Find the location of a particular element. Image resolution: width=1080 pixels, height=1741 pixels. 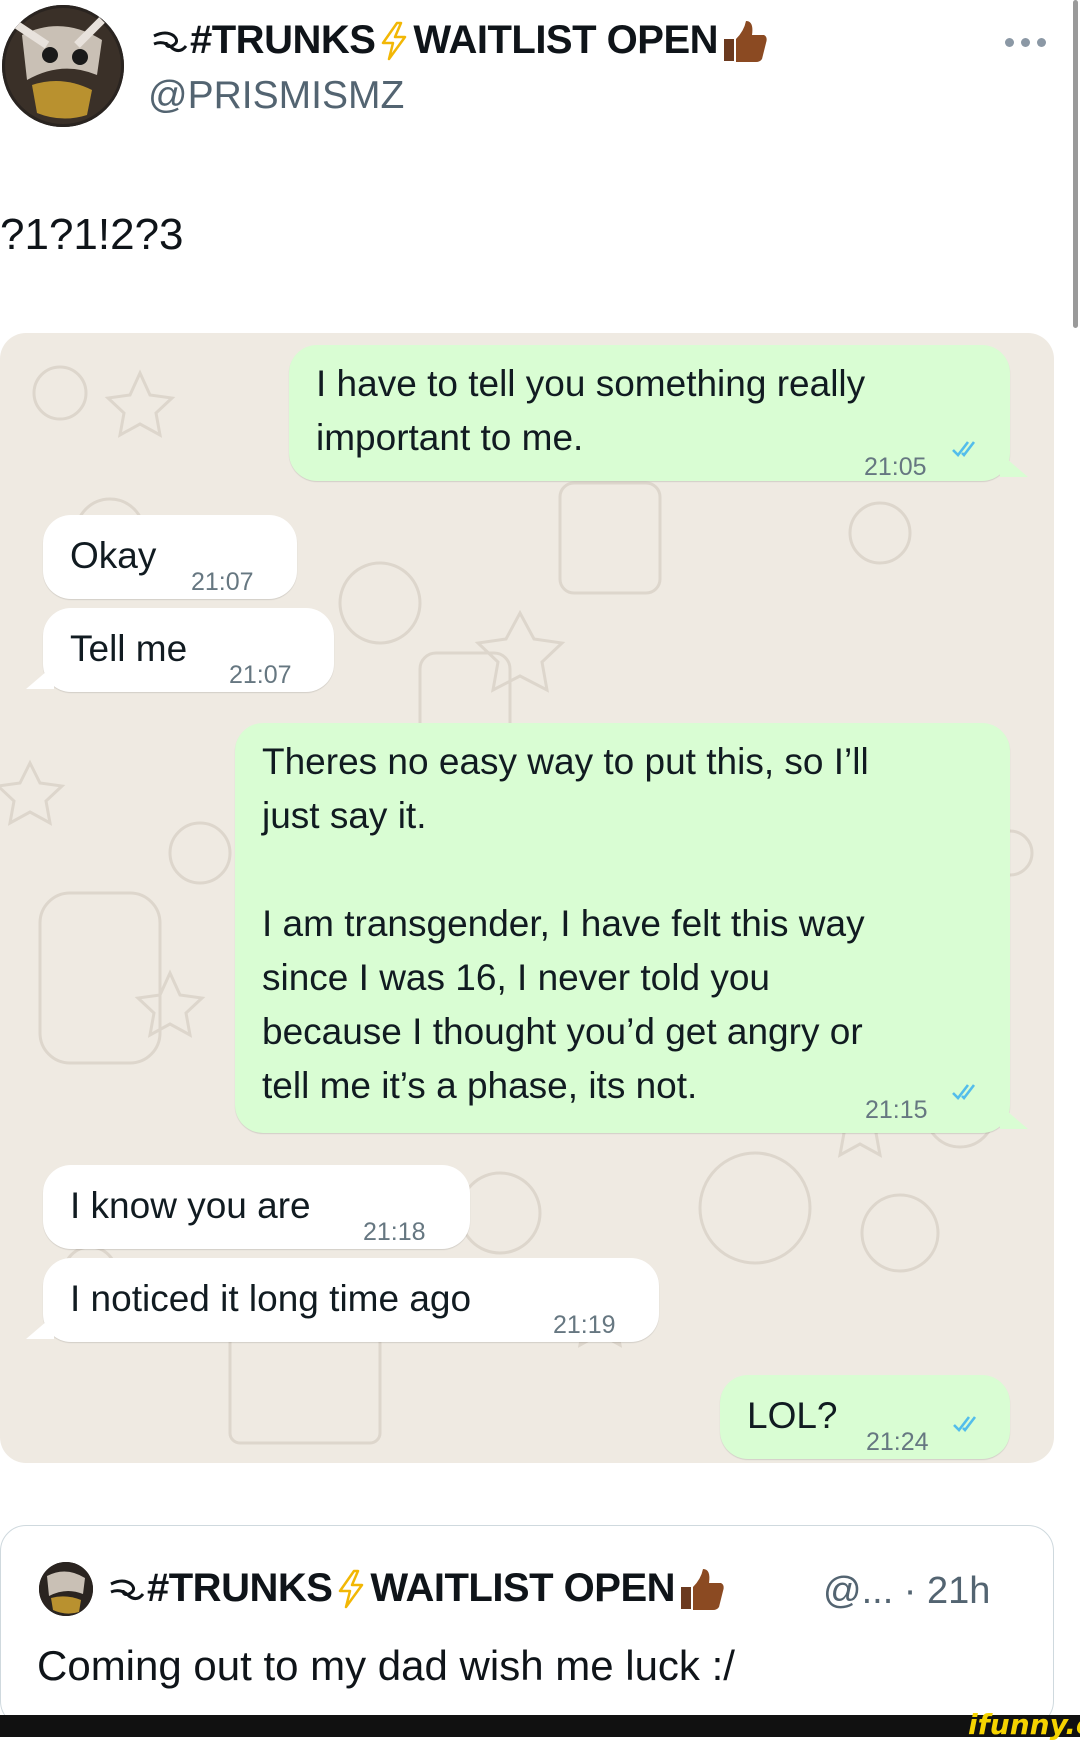

more-horizontal-icon is located at coordinates (1030, 44).